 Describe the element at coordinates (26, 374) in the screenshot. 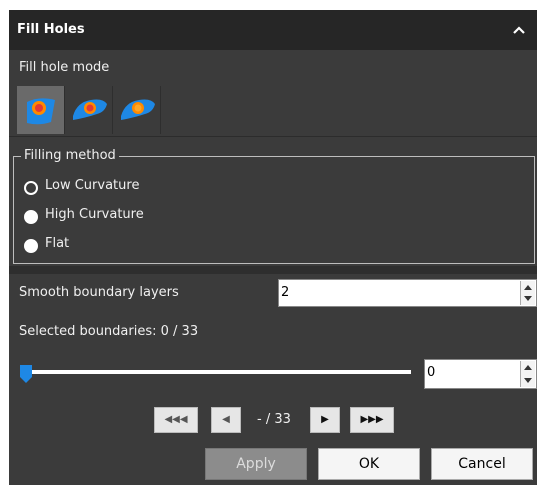

I see `slider-thumb` at that location.